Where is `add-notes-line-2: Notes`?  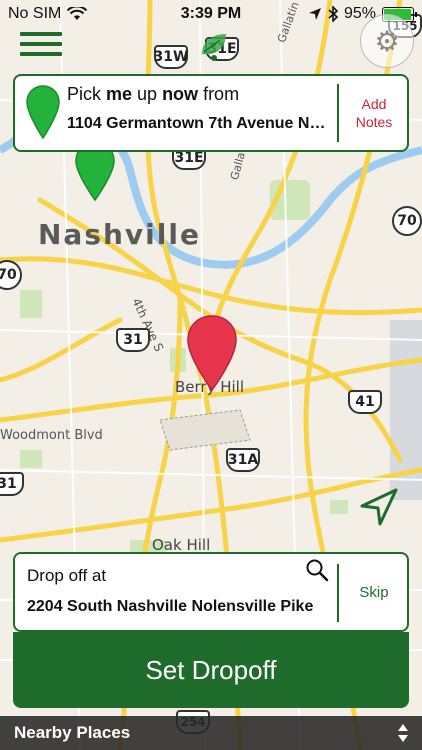
add-notes-line-2: Notes is located at coordinates (374, 122).